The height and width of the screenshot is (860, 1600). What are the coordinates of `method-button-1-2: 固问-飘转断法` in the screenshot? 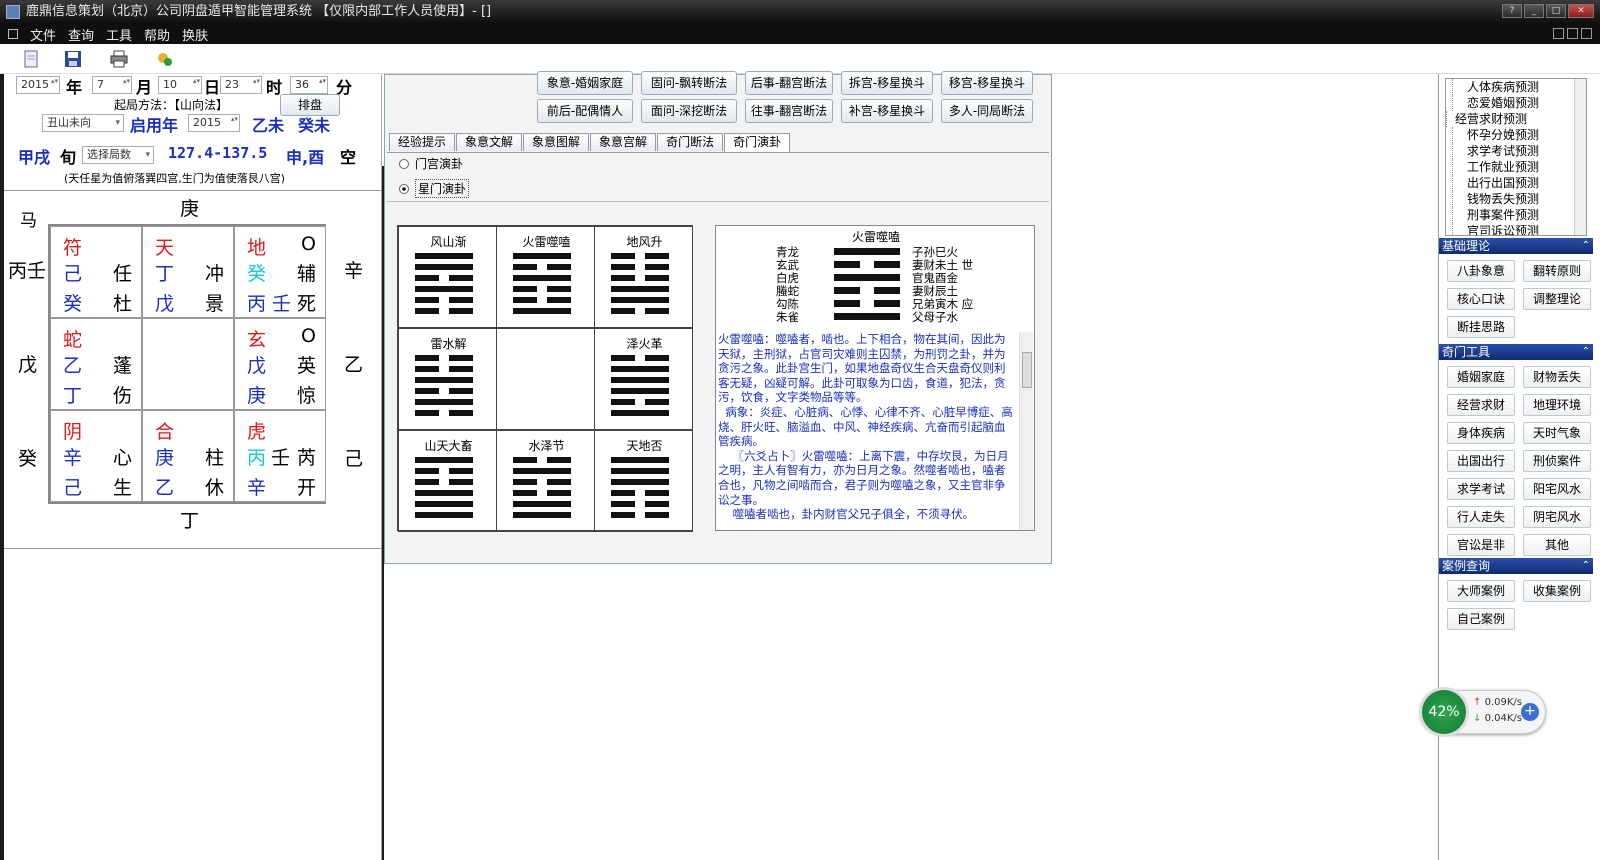 It's located at (689, 83).